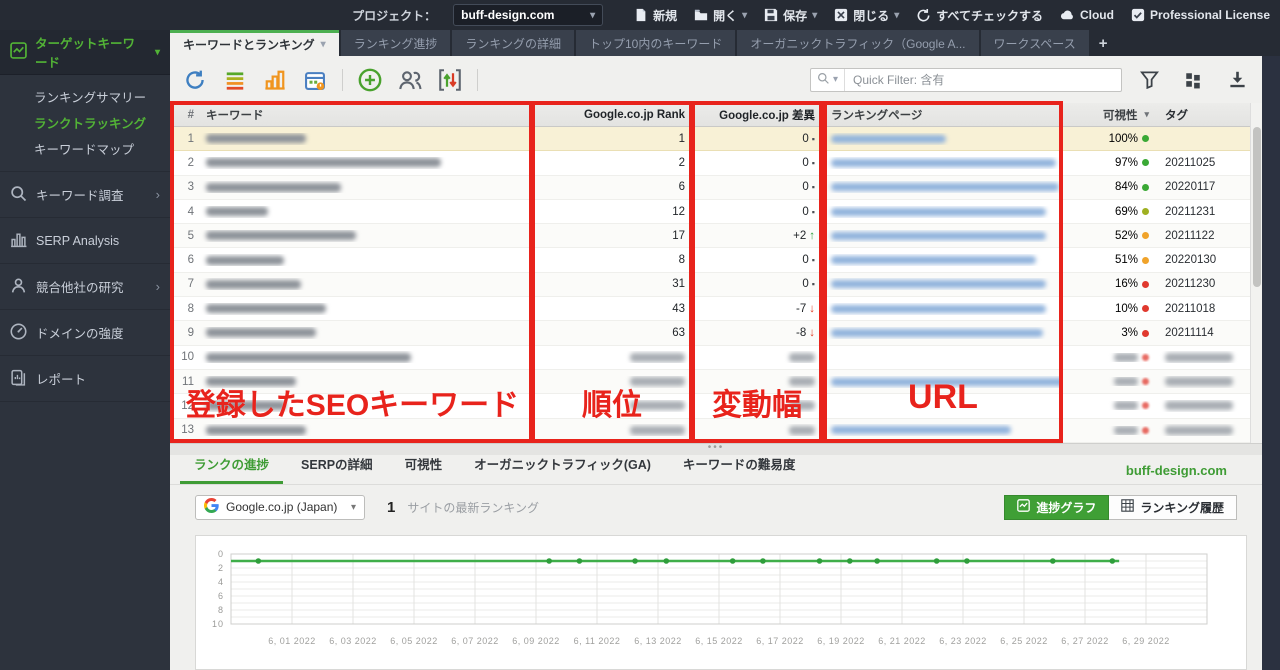 The image size is (1280, 670). What do you see at coordinates (1087, 15) in the screenshot?
I see `topbar-button-6: Cloud` at bounding box center [1087, 15].